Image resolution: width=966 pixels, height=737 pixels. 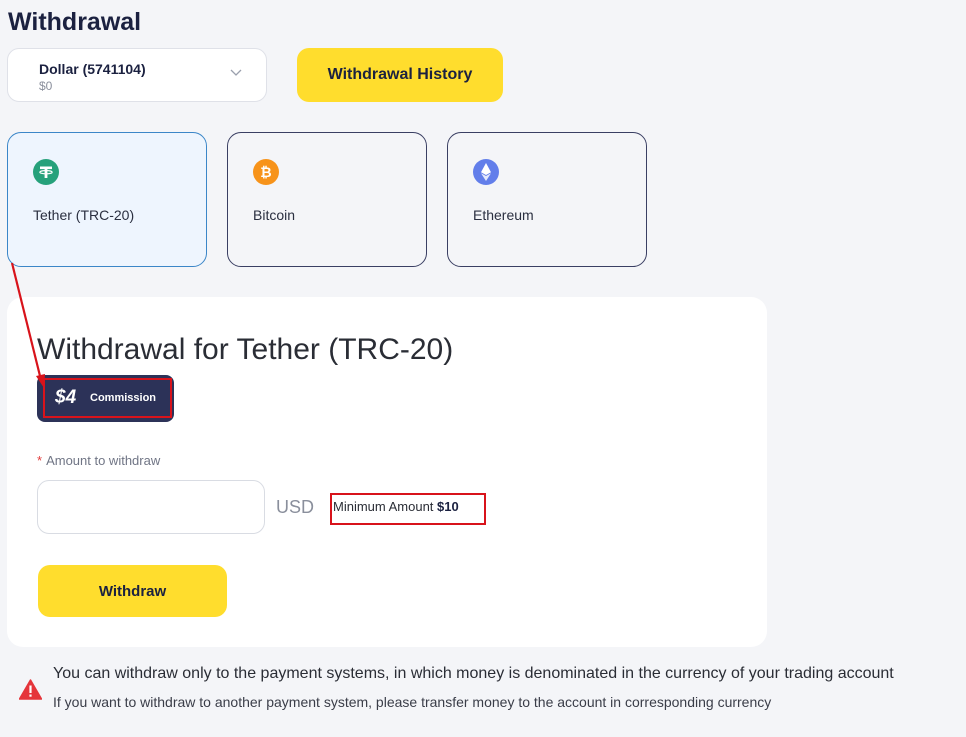 What do you see at coordinates (400, 75) in the screenshot?
I see `withdrawal-history-button: Withdrawal History` at bounding box center [400, 75].